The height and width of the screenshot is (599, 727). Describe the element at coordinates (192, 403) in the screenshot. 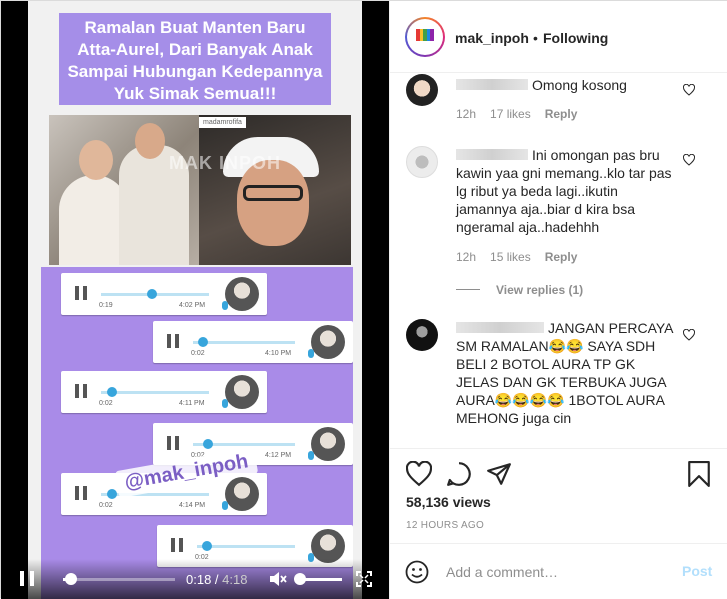

I see `voice-note-time: 4:11 PM` at that location.